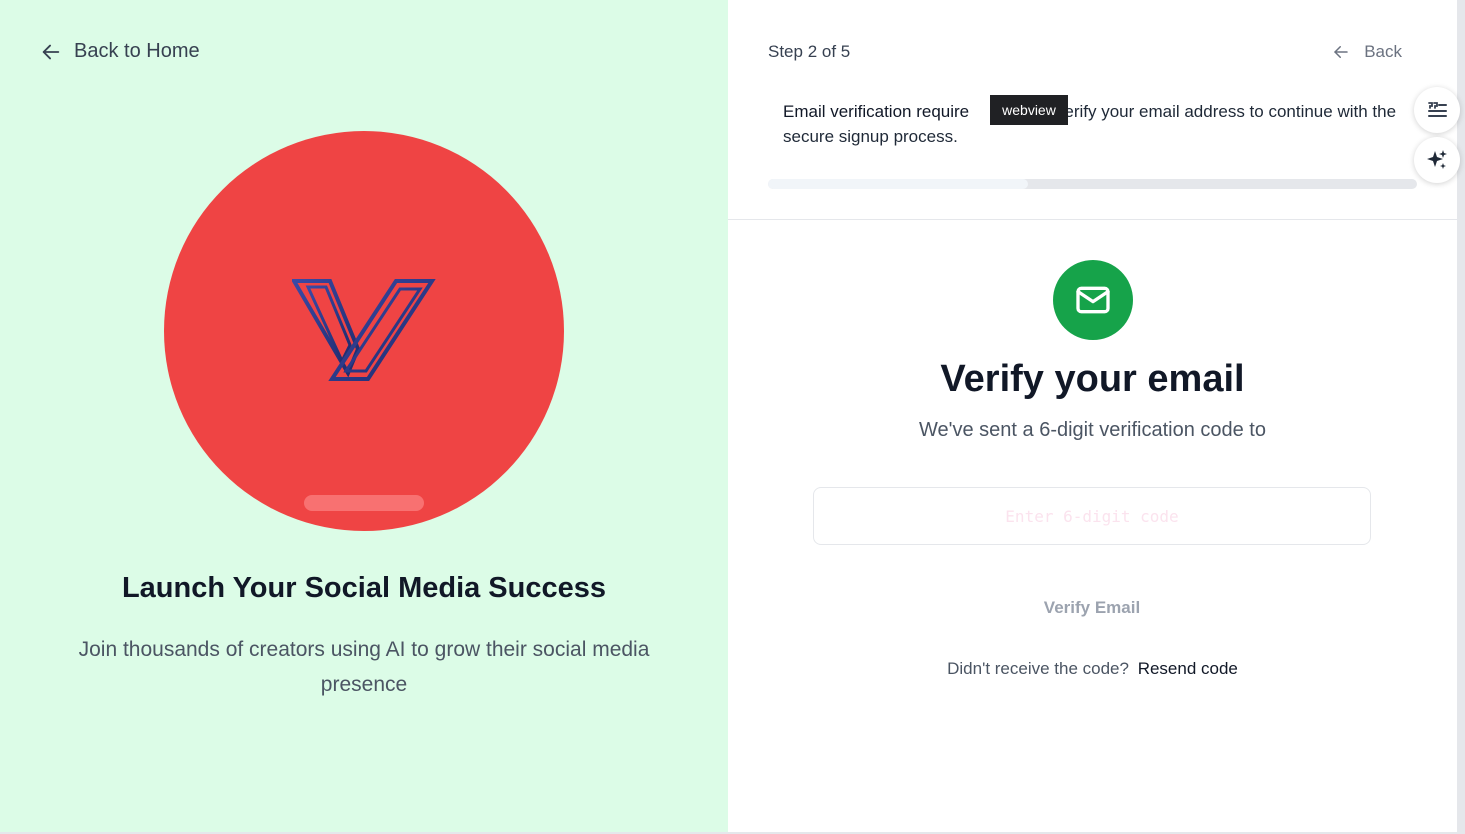  What do you see at coordinates (1038, 668) in the screenshot?
I see `resend-prompt: Didn't receive the code?` at bounding box center [1038, 668].